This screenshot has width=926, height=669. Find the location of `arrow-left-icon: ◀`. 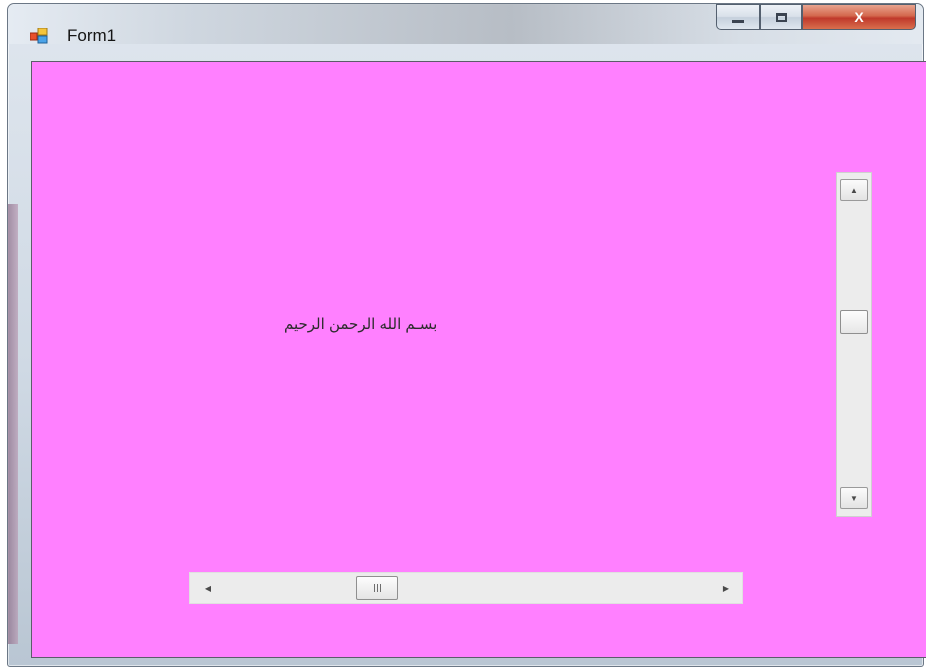

arrow-left-icon: ◀ is located at coordinates (208, 588).